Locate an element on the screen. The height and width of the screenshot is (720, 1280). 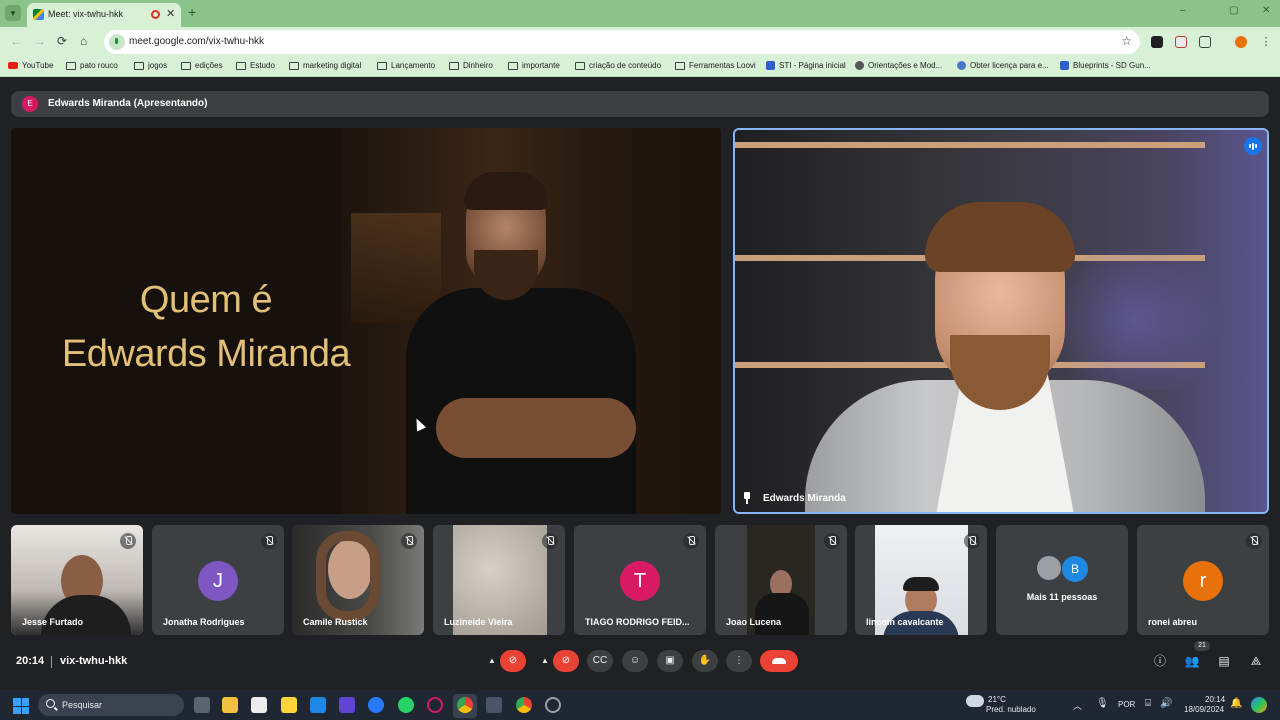
people-icon: 👥 is located at coordinates (1192, 661).